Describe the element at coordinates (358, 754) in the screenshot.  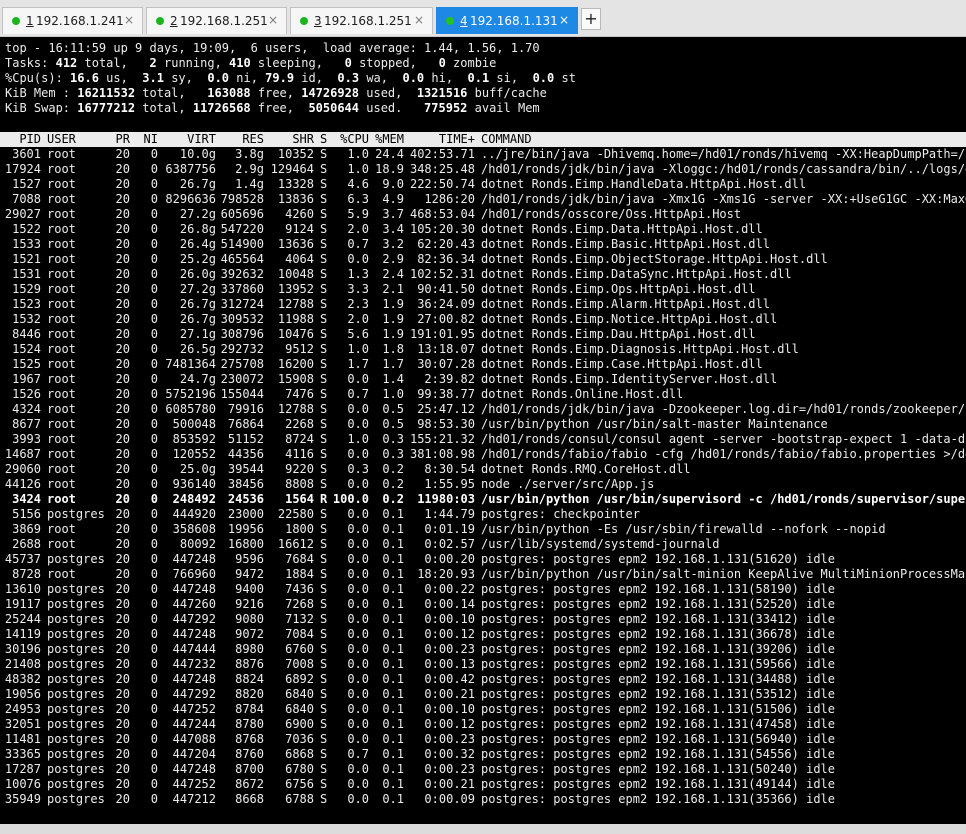
I see `cell-cpu: 0.7` at that location.